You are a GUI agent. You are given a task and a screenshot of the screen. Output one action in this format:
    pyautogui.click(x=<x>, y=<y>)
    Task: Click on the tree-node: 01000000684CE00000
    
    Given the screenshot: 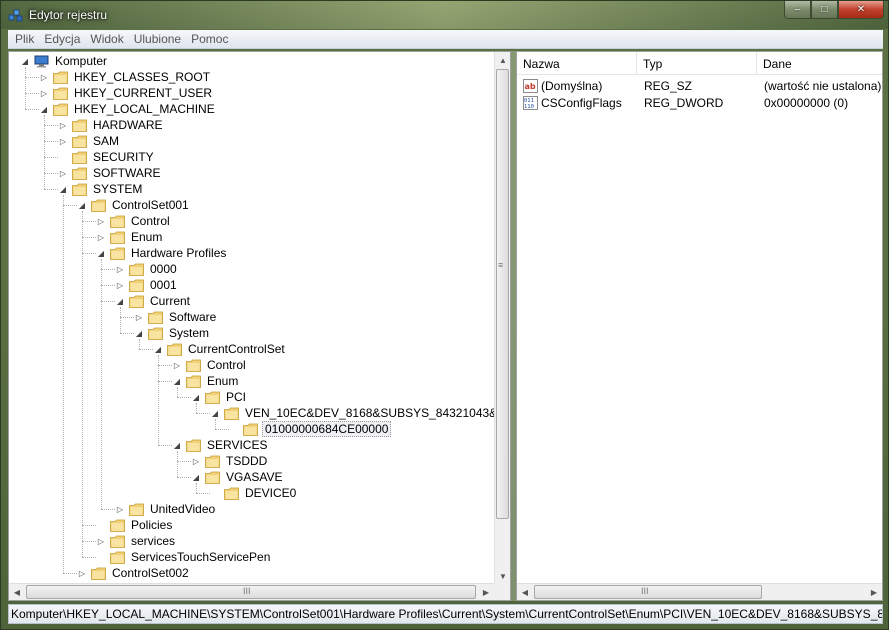 What is the action you would take?
    pyautogui.click(x=310, y=429)
    